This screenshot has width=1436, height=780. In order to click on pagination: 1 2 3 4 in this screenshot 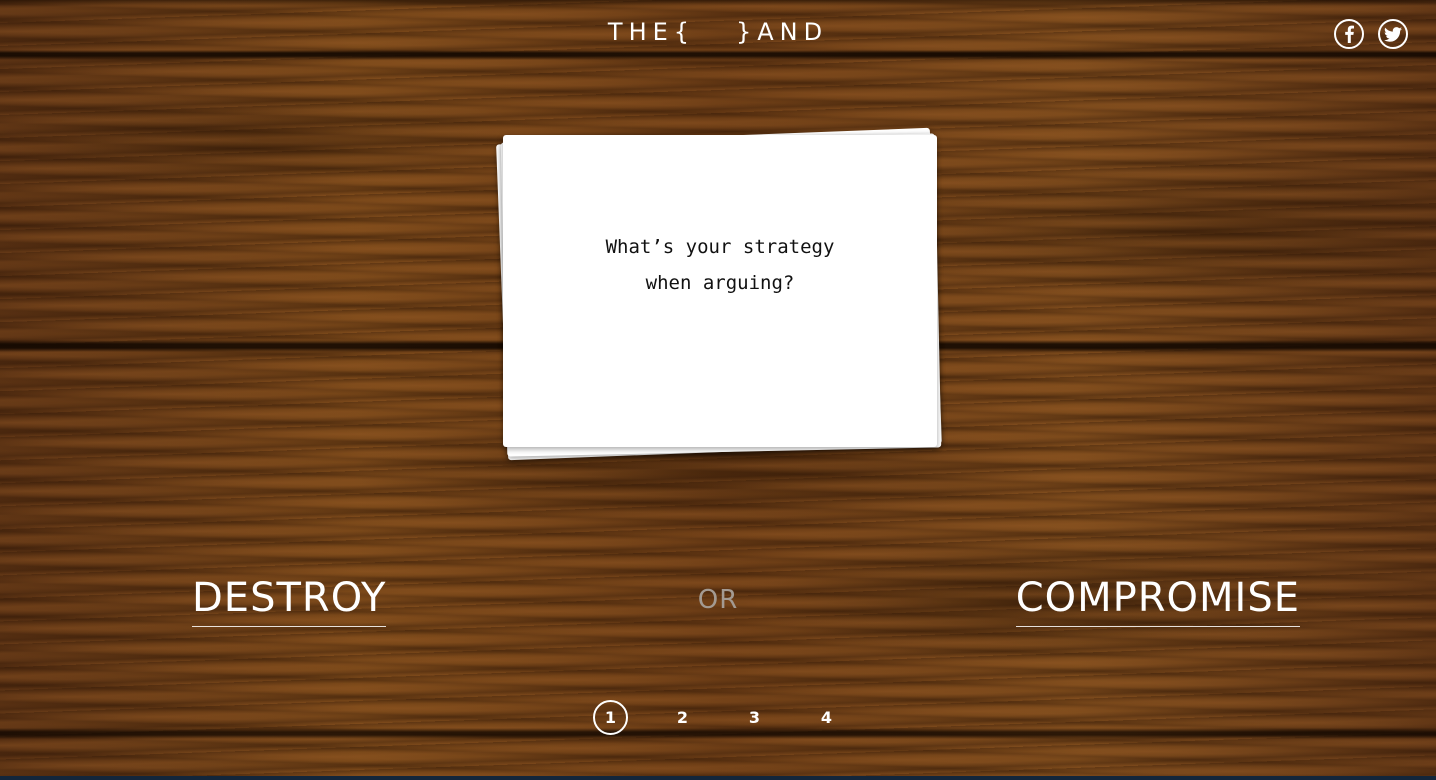, I will do `click(718, 717)`.